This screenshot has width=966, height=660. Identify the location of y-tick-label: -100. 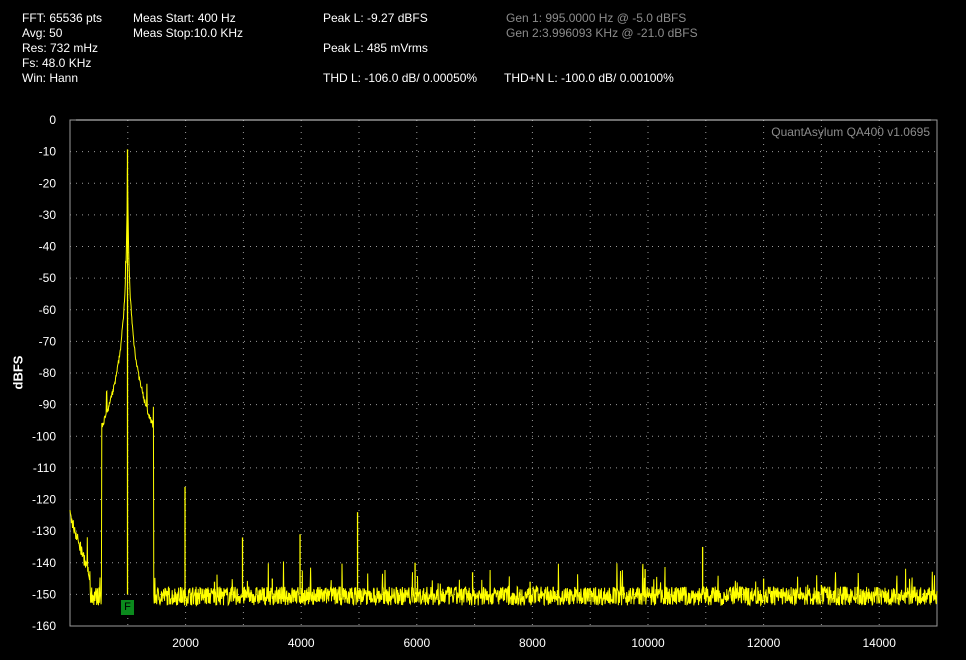
(44, 436).